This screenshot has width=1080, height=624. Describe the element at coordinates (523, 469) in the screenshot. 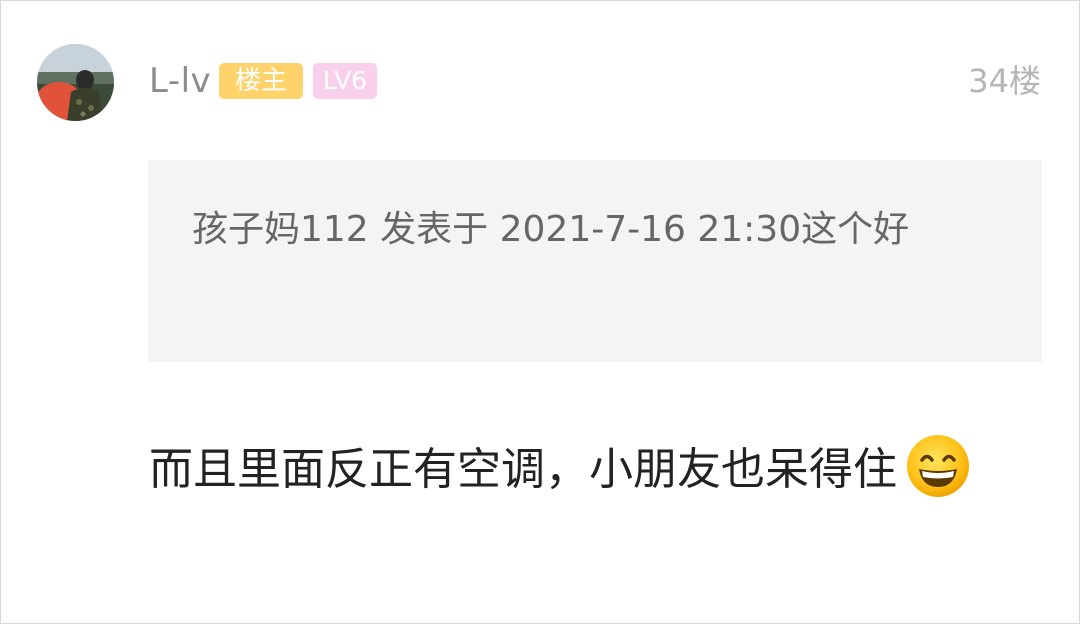

I see `post-content-text: 而且里面反正有空调，小朋友也呆得住` at that location.